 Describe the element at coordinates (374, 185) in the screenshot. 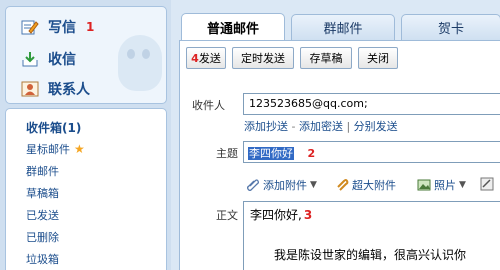

I see `big-attachment-label: 超大附件` at that location.